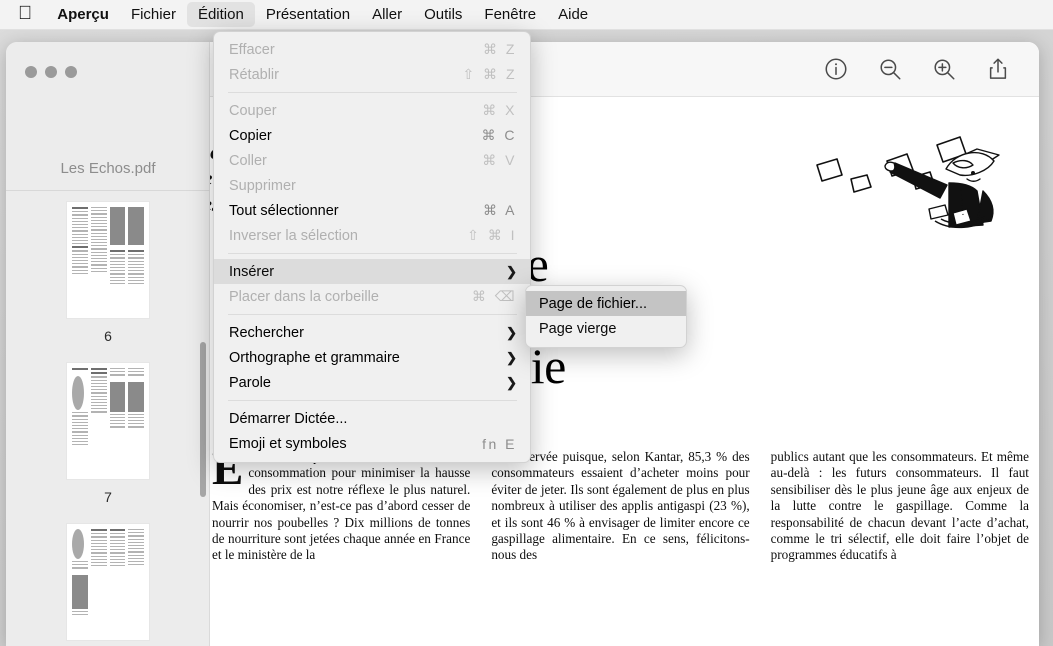  I want to click on sidebar-divider, so click(108, 190).